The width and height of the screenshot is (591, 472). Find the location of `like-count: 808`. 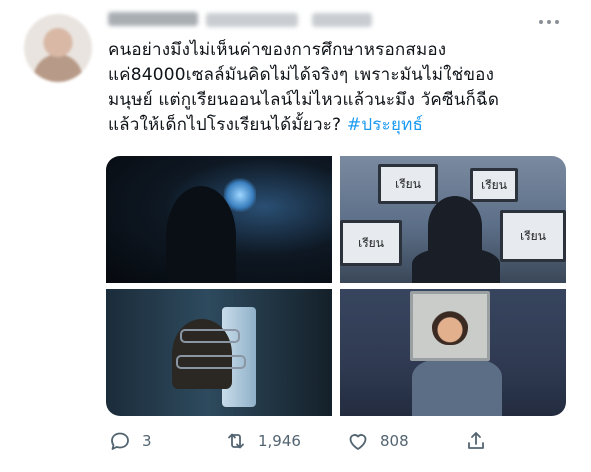

like-count: 808 is located at coordinates (394, 441).